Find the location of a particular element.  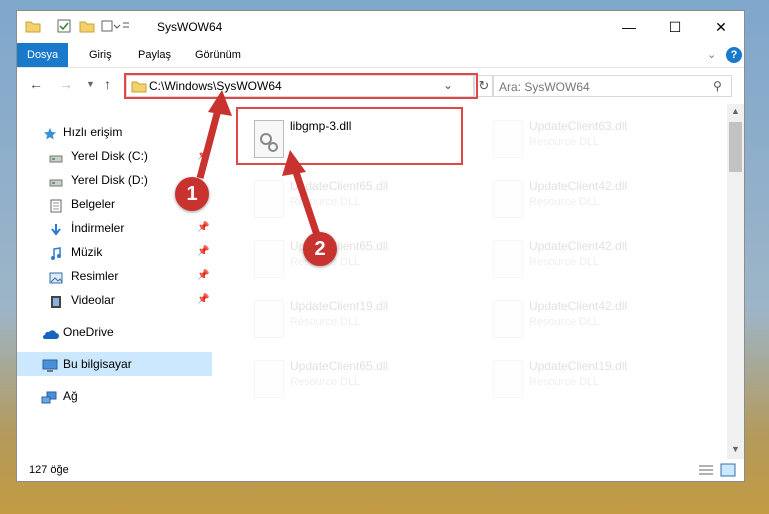

file-item: UpdateClient63.dll Resource DLL is located at coordinates (596, 139).